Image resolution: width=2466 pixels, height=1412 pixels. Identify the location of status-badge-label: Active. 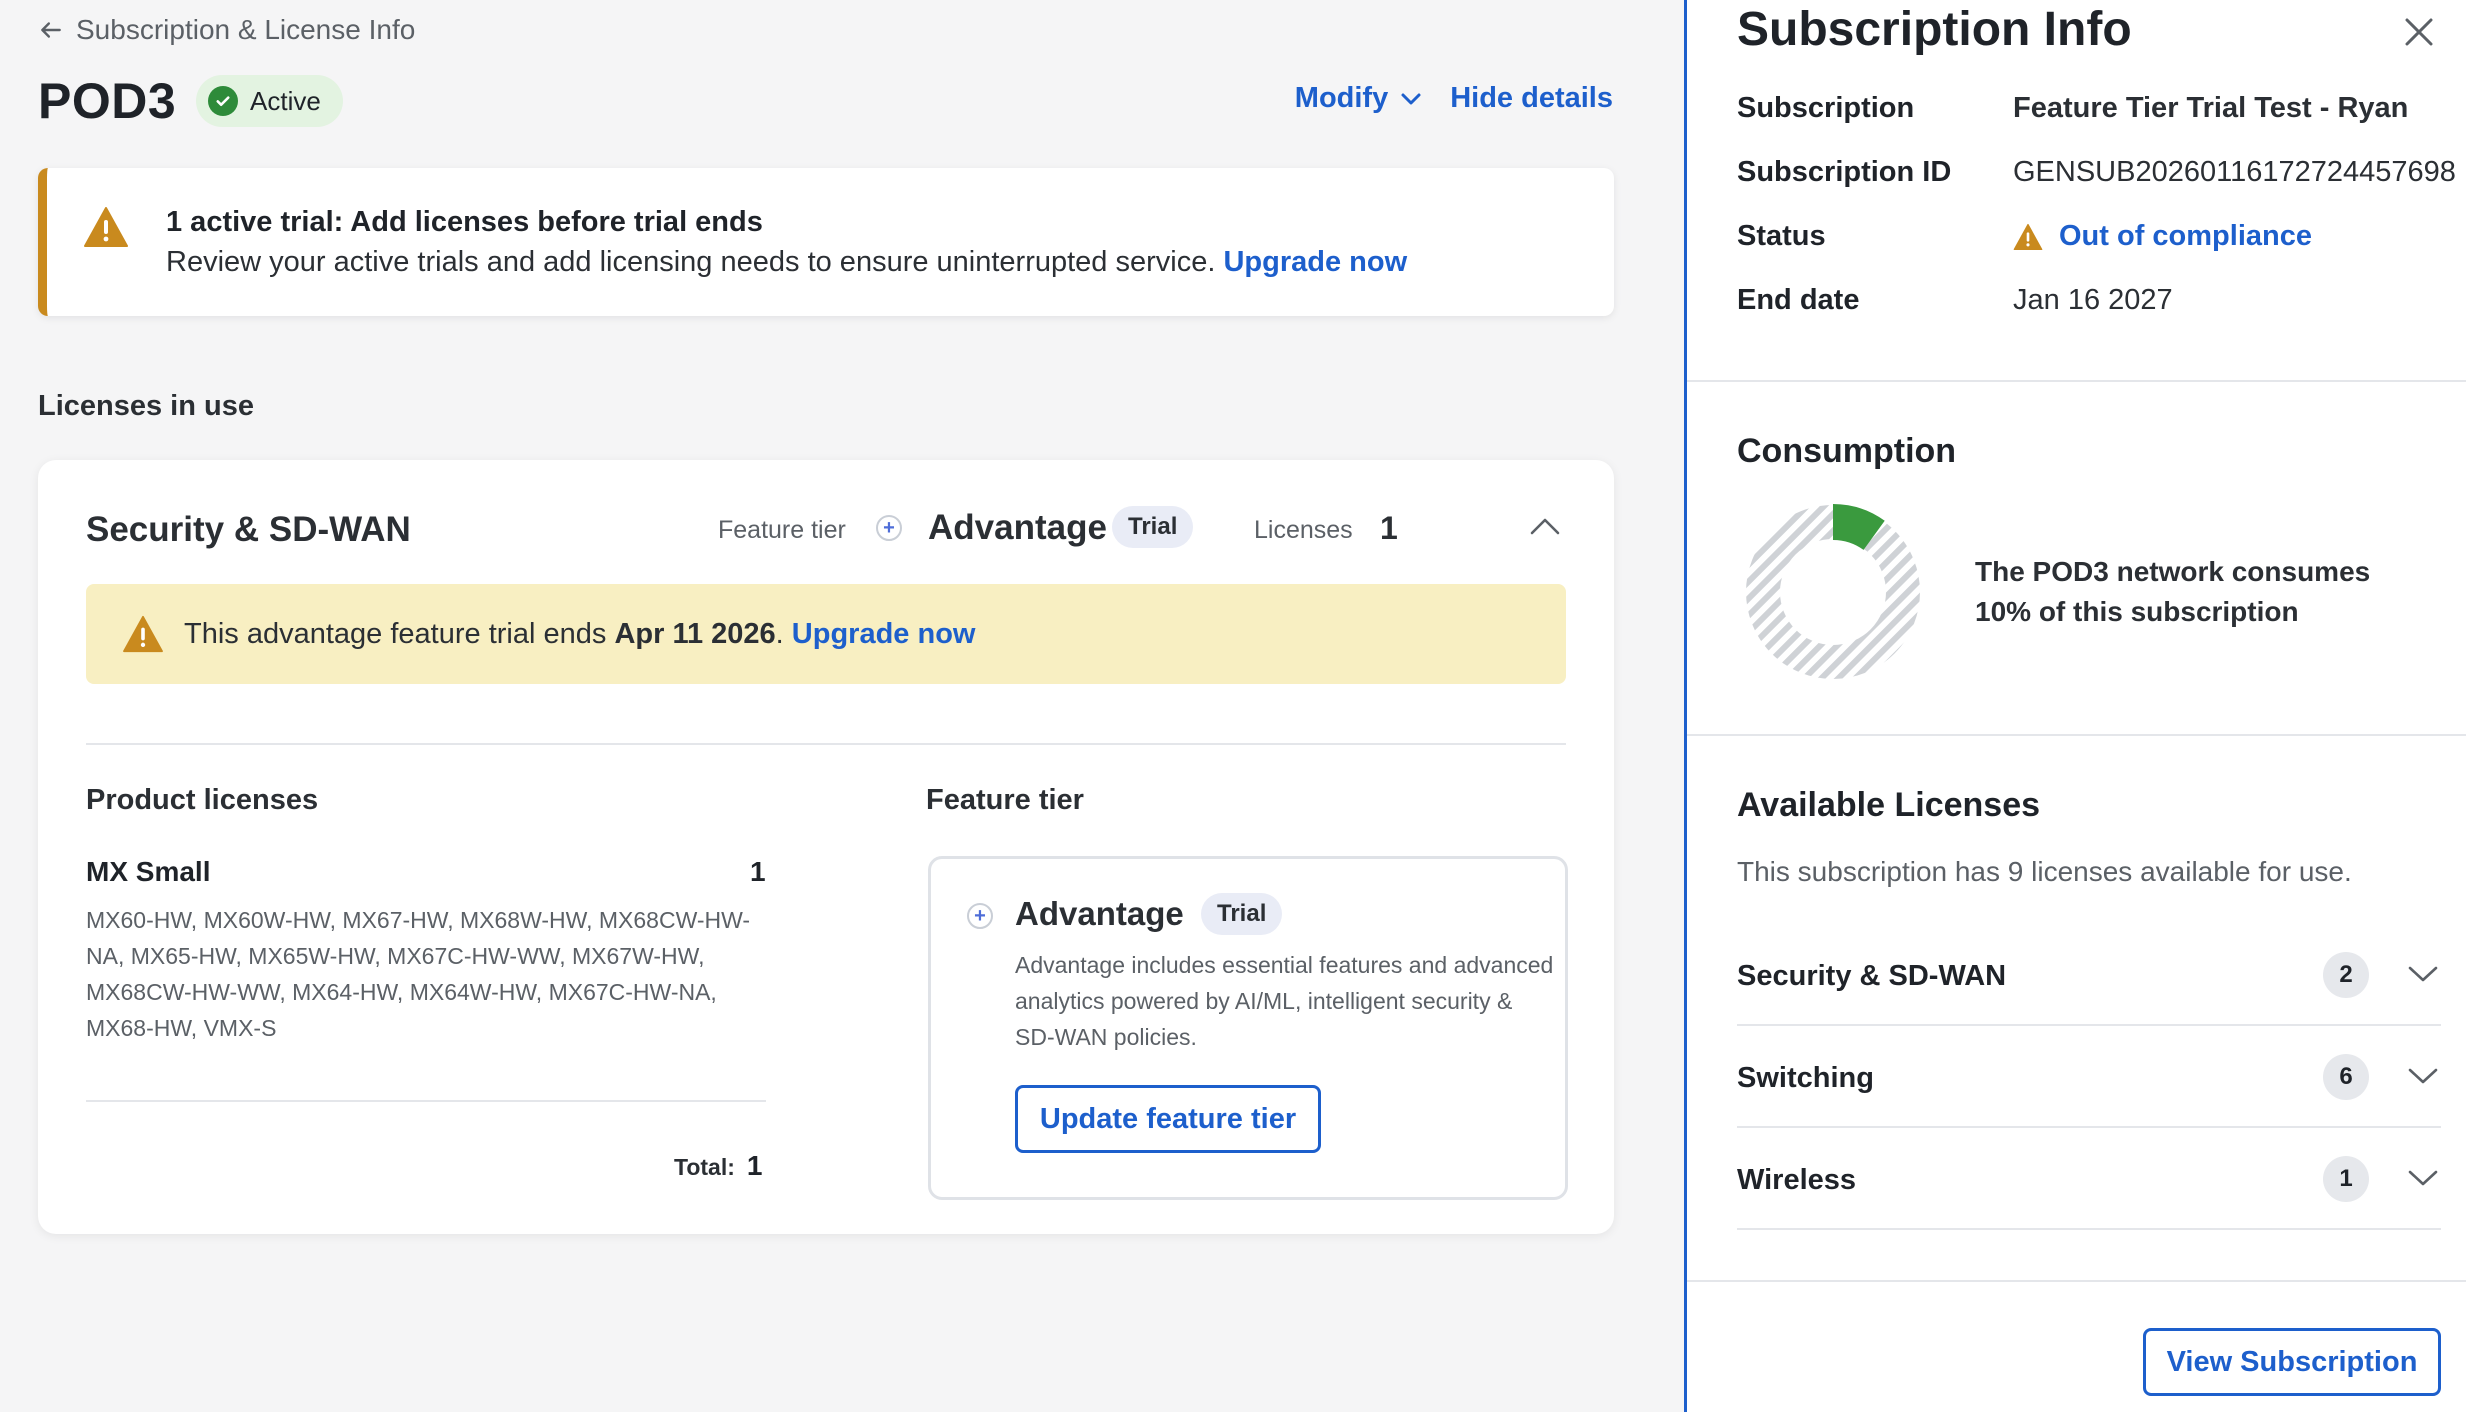
(285, 100).